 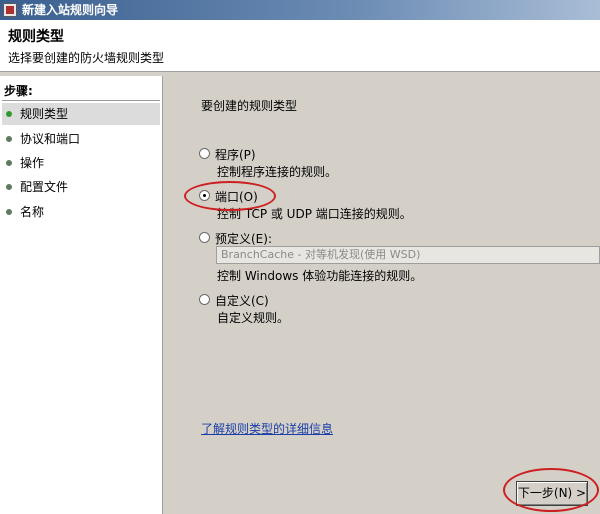 I want to click on step-action: 操作, so click(x=81, y=163).